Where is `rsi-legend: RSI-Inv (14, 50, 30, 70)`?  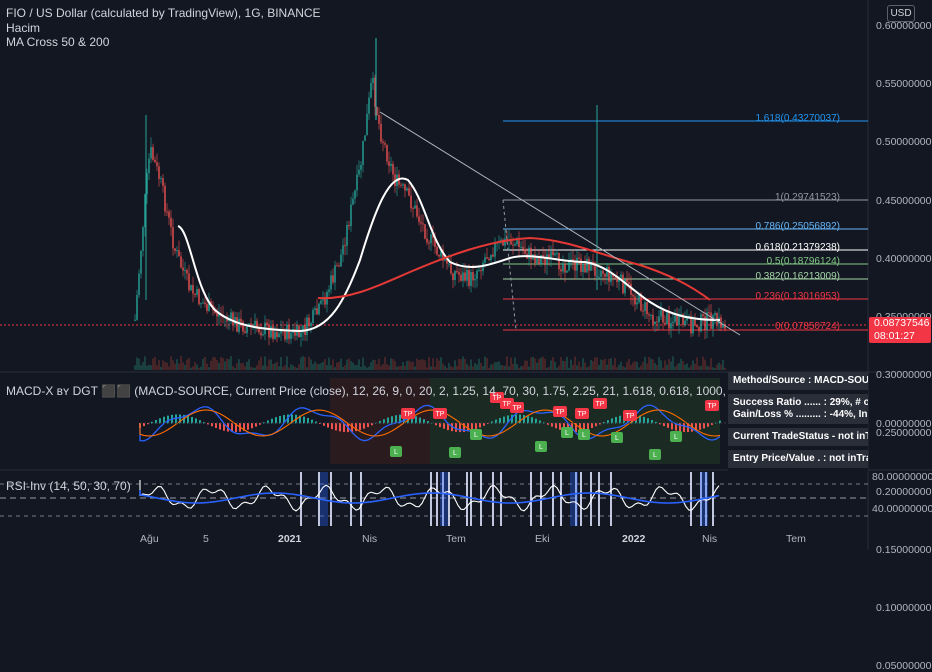 rsi-legend: RSI-Inv (14, 50, 30, 70) is located at coordinates (68, 486).